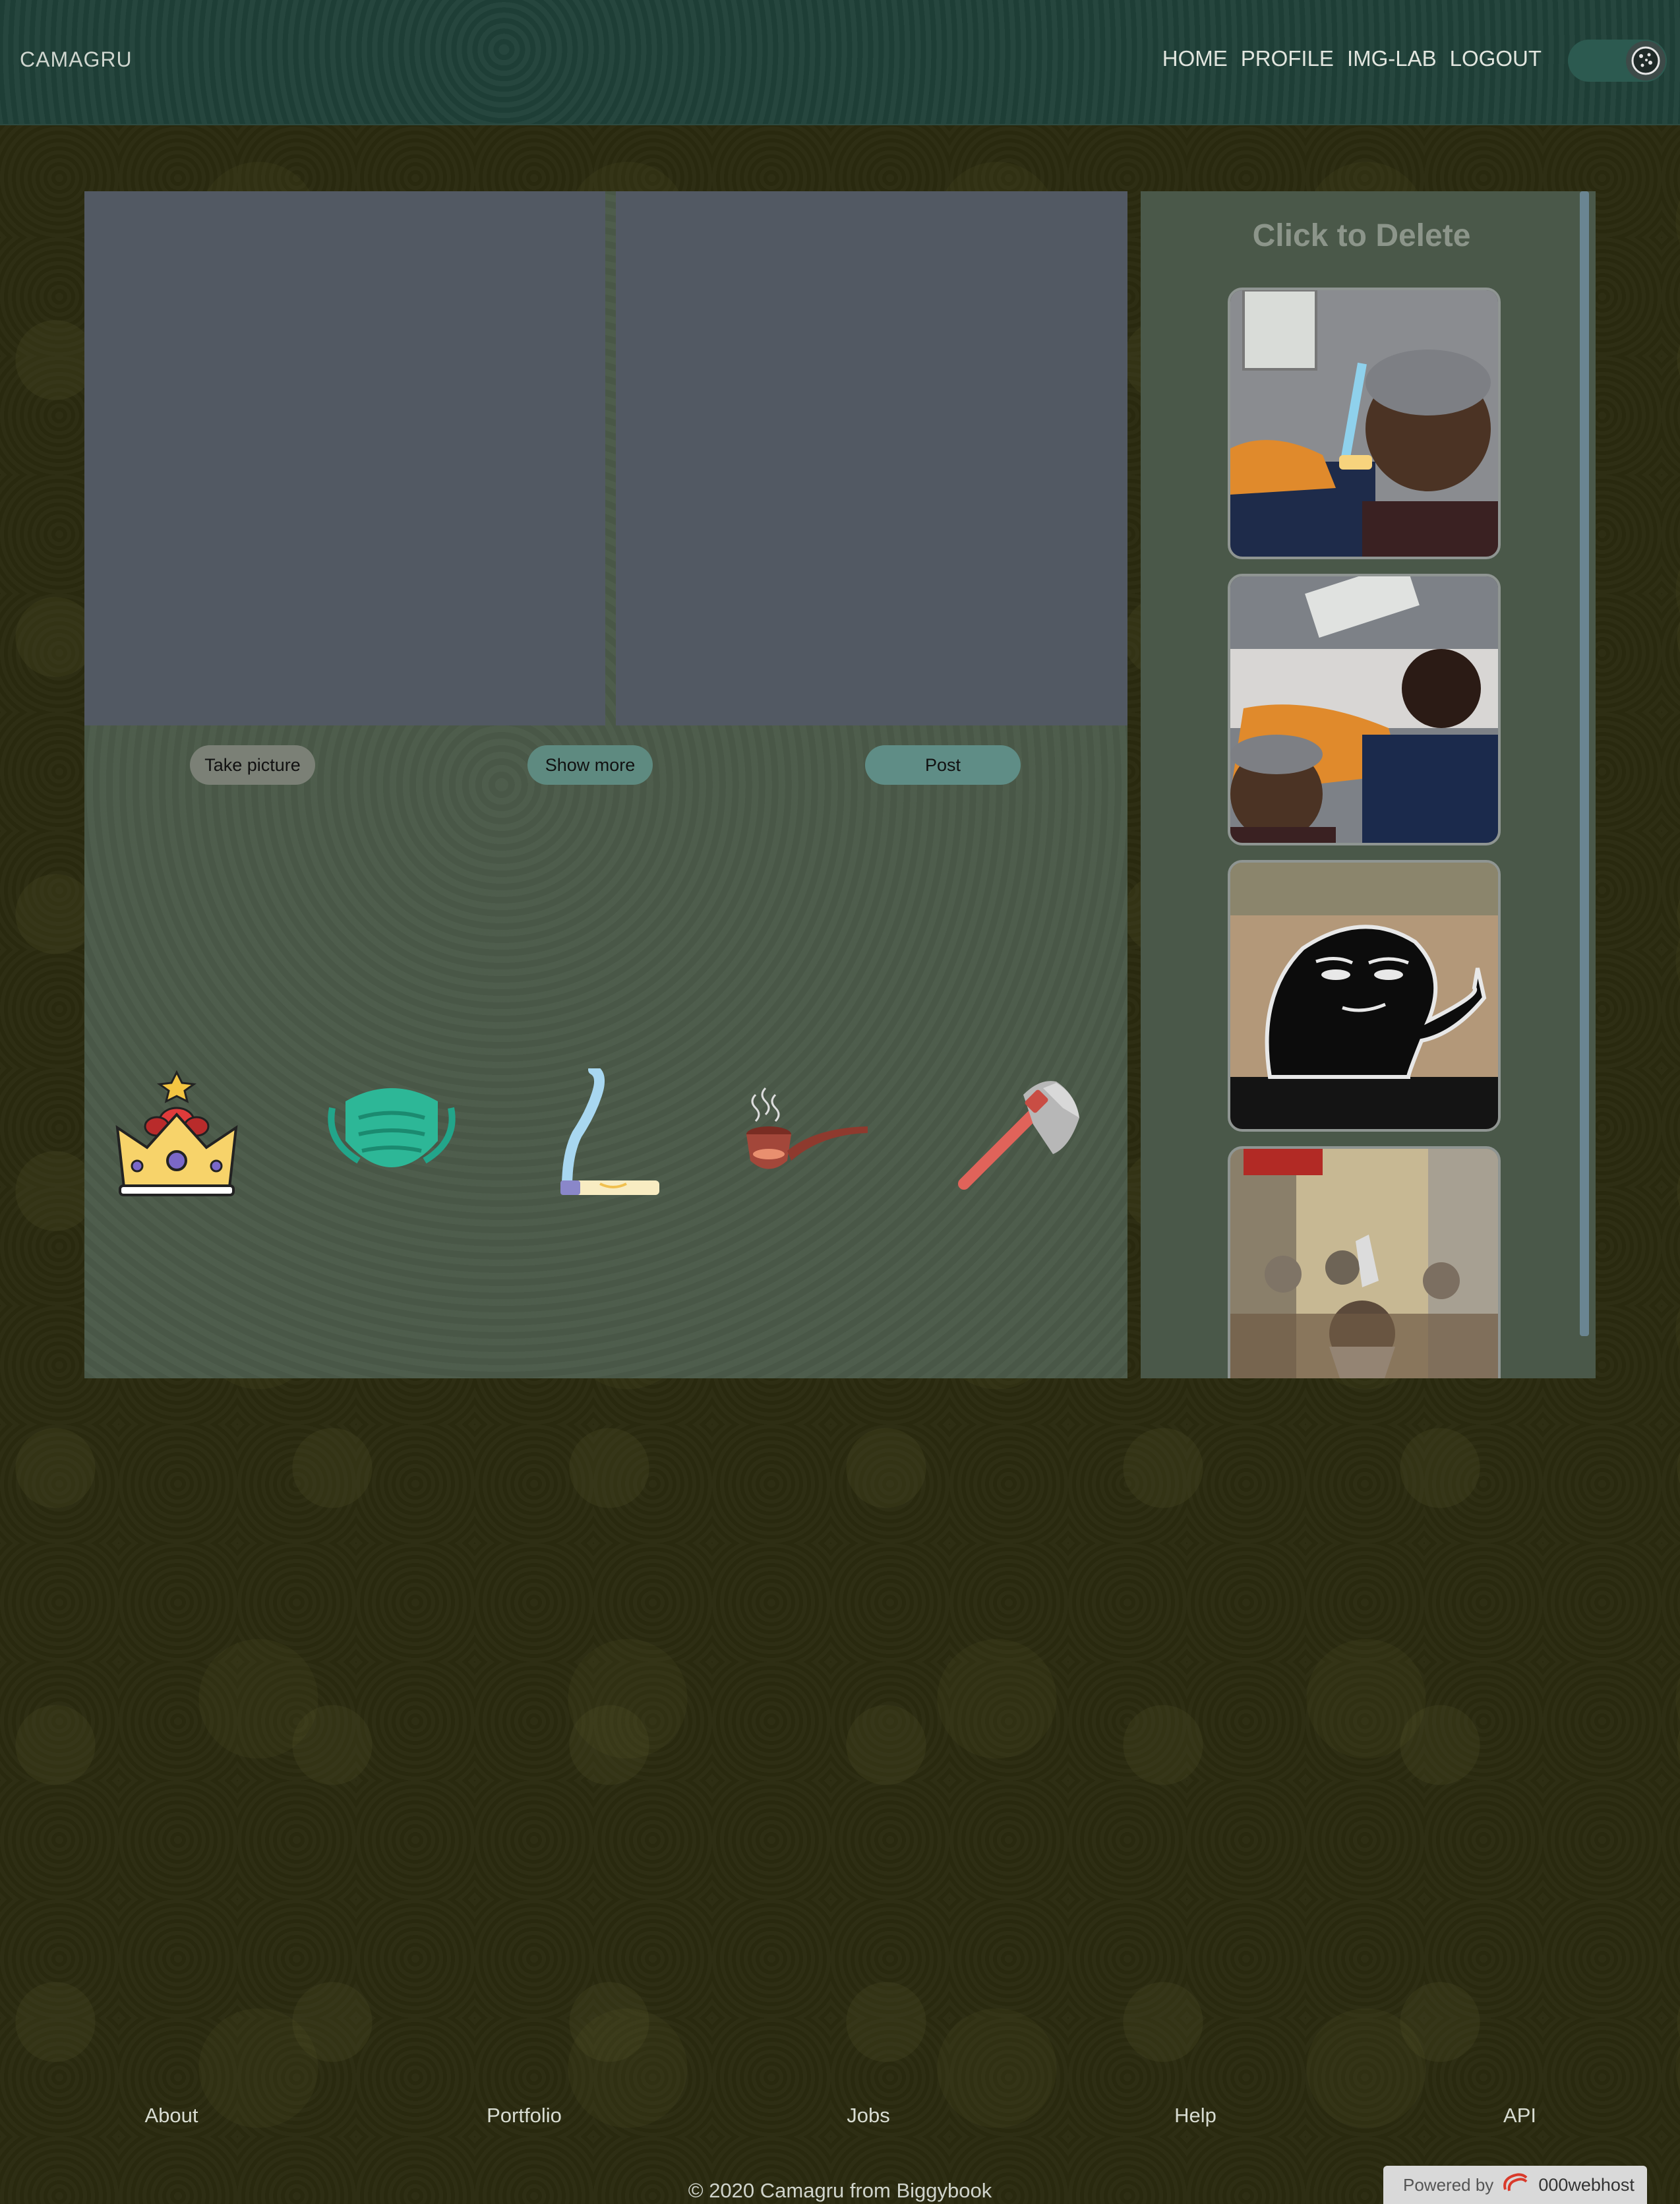 The width and height of the screenshot is (1680, 2204). I want to click on sidebar-title: Click to Delete, so click(1361, 235).